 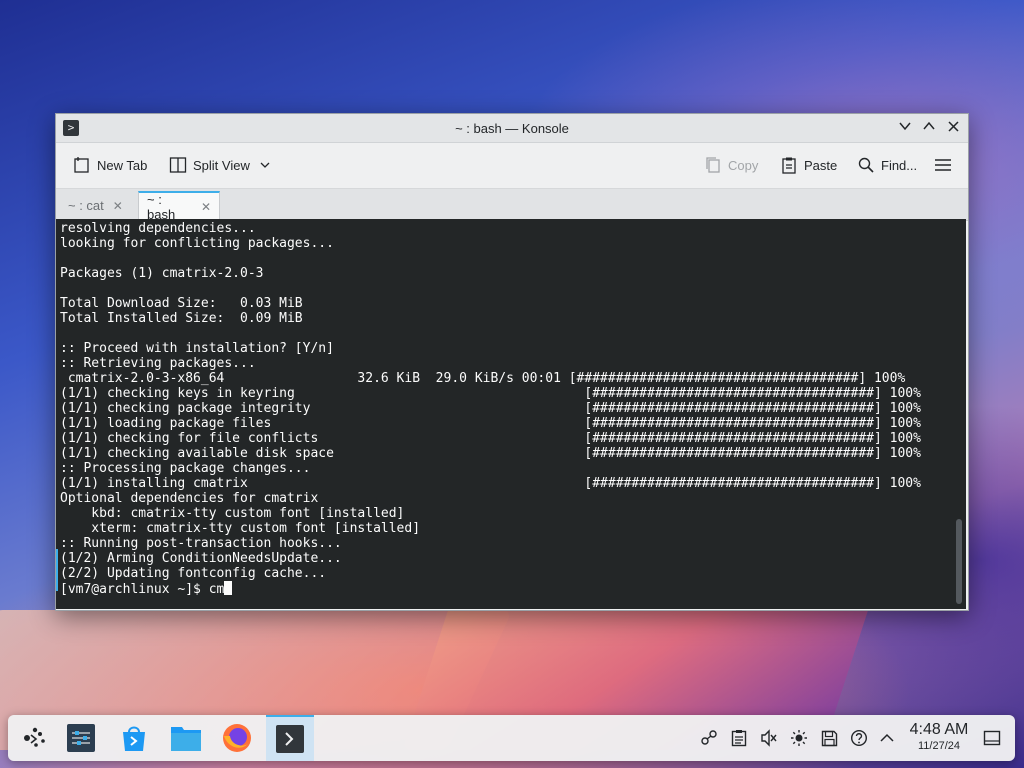 What do you see at coordinates (866, 165) in the screenshot?
I see `search-icon` at bounding box center [866, 165].